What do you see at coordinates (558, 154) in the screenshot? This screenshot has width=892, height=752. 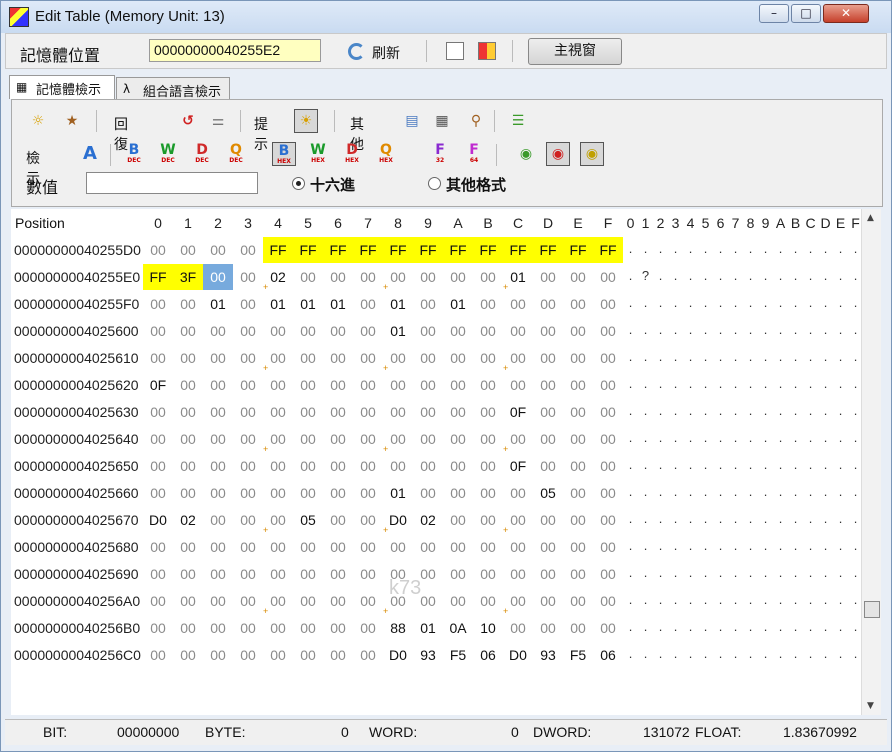 I see `red-light-icon: ◉` at bounding box center [558, 154].